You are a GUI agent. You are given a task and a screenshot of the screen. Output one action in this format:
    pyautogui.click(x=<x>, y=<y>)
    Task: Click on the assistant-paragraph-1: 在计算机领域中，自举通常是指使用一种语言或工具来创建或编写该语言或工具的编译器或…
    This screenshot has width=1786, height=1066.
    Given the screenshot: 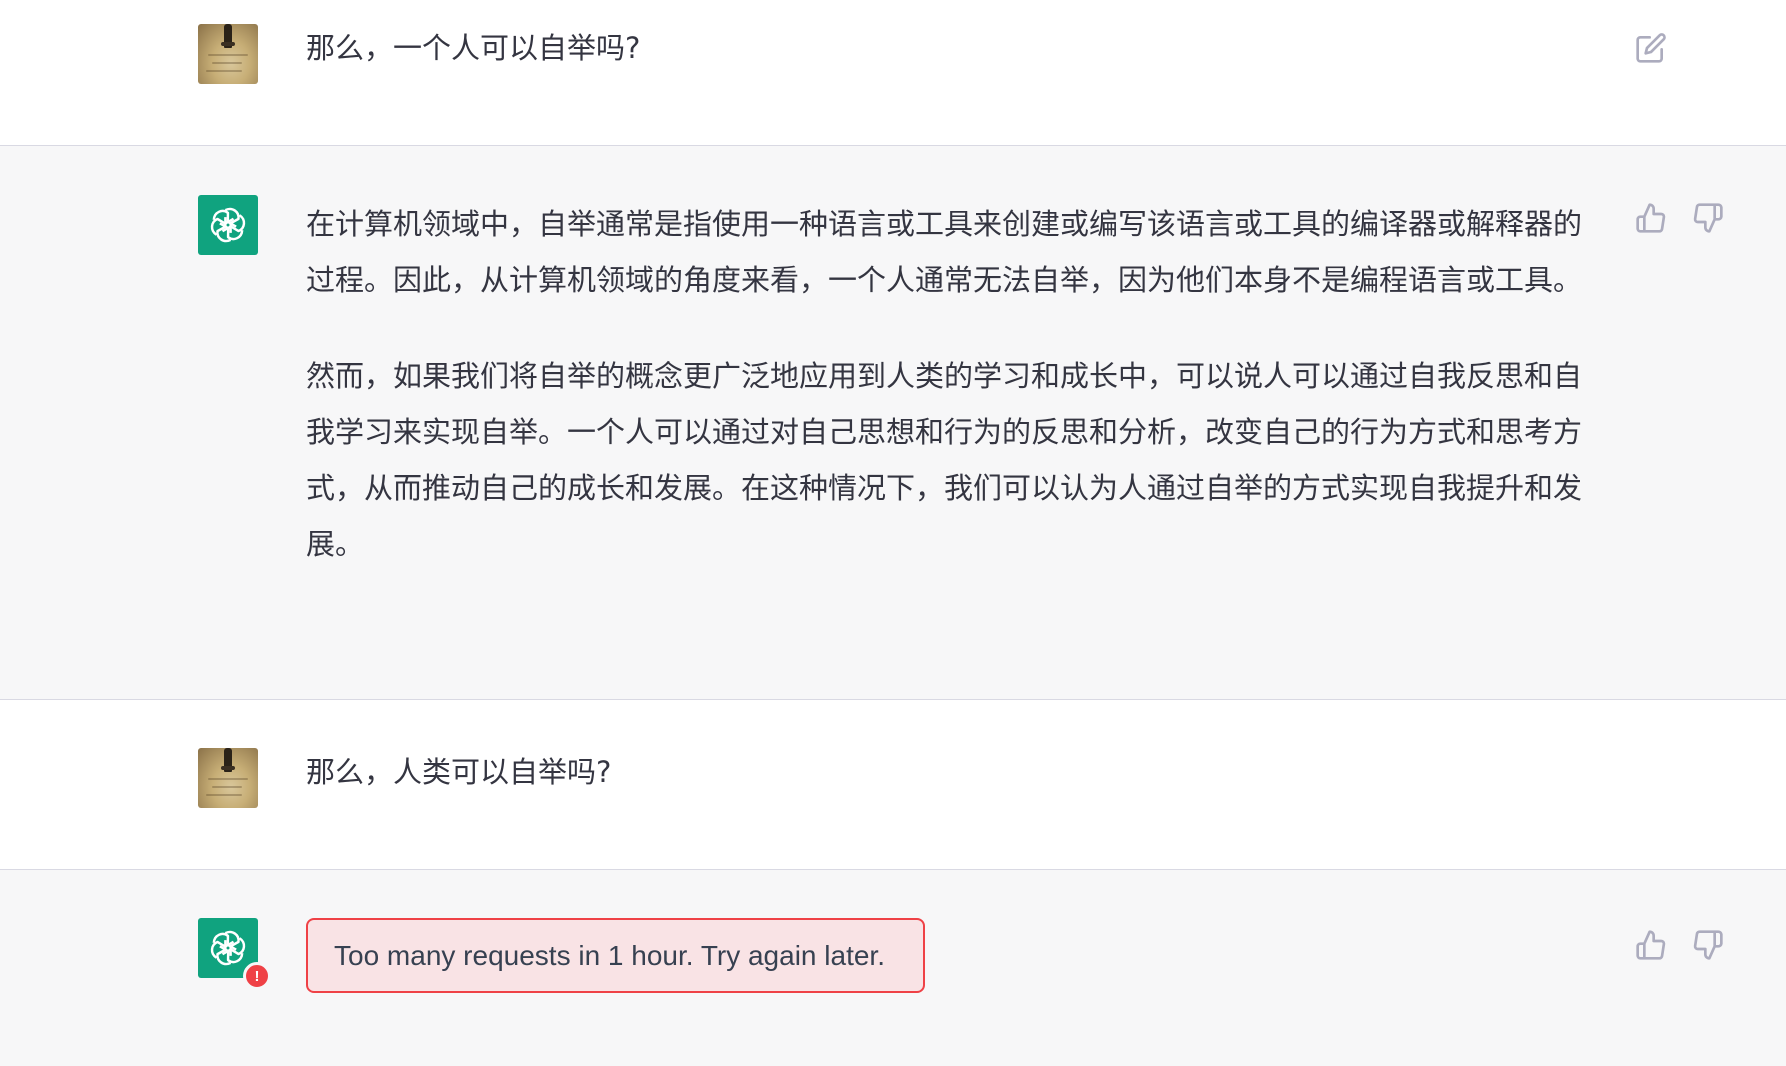 What is the action you would take?
    pyautogui.click(x=944, y=252)
    